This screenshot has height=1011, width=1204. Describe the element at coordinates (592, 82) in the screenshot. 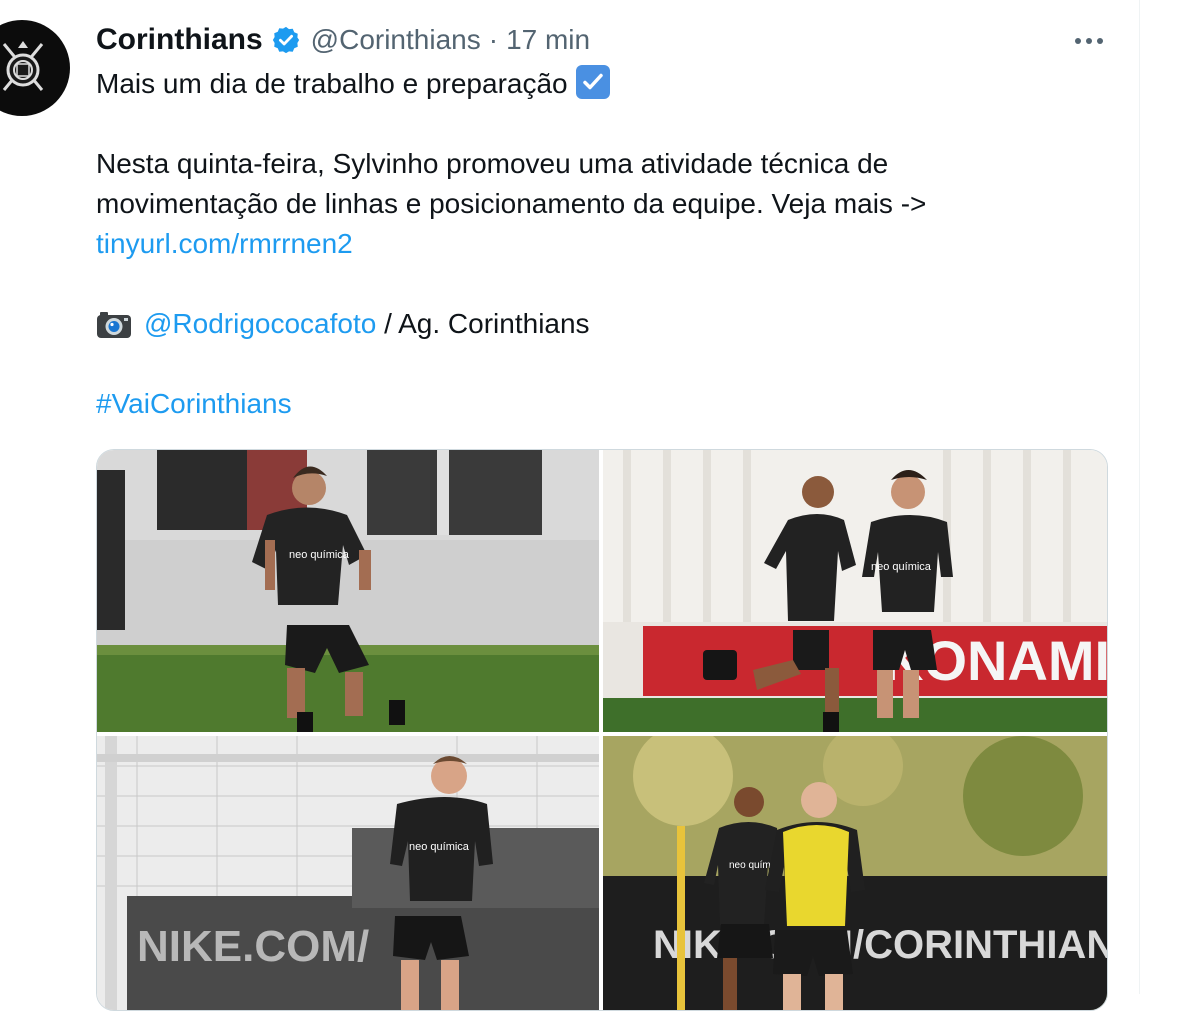

I see `check-box-emoji-icon` at that location.